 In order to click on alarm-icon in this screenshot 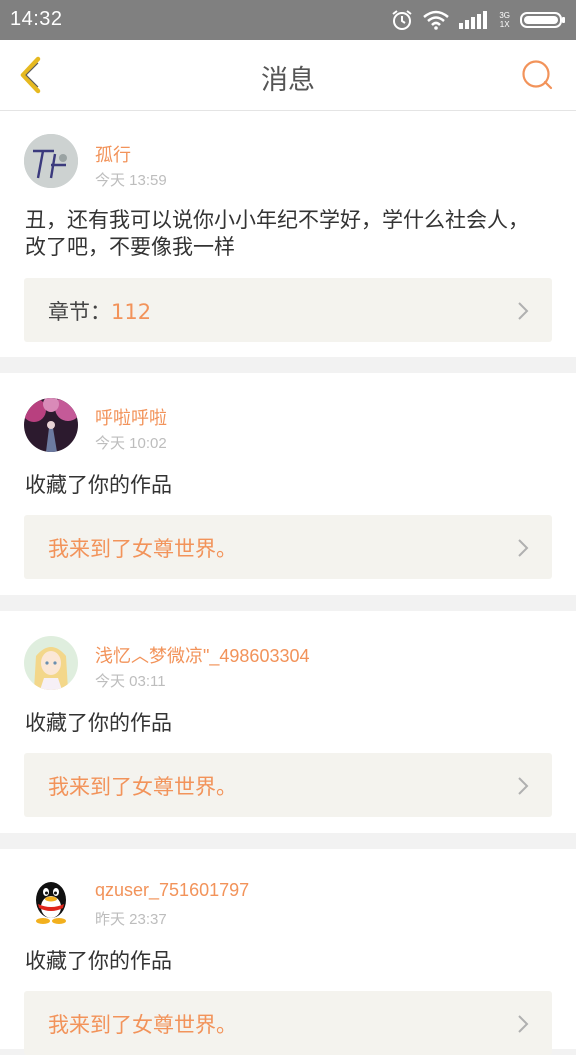, I will do `click(402, 20)`.